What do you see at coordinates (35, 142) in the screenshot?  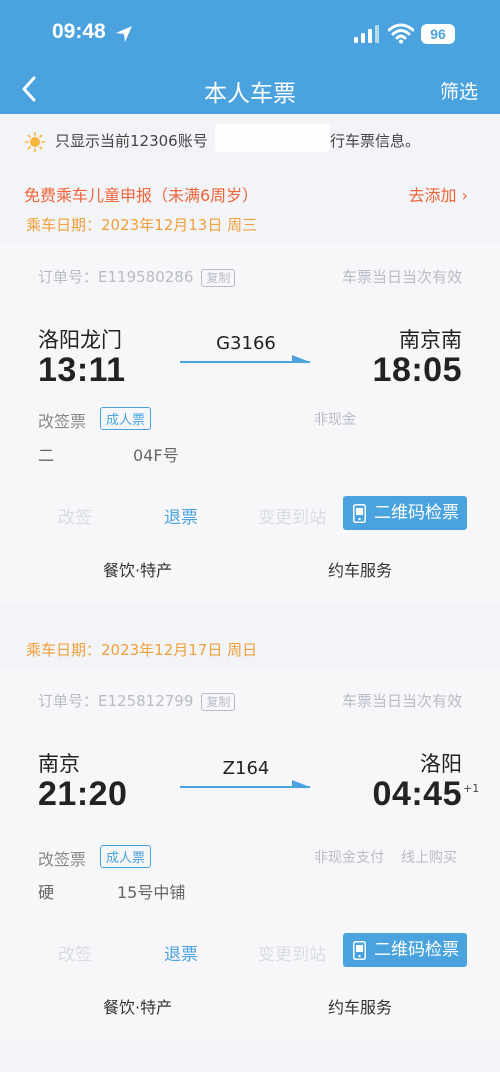 I see `sun-icon` at bounding box center [35, 142].